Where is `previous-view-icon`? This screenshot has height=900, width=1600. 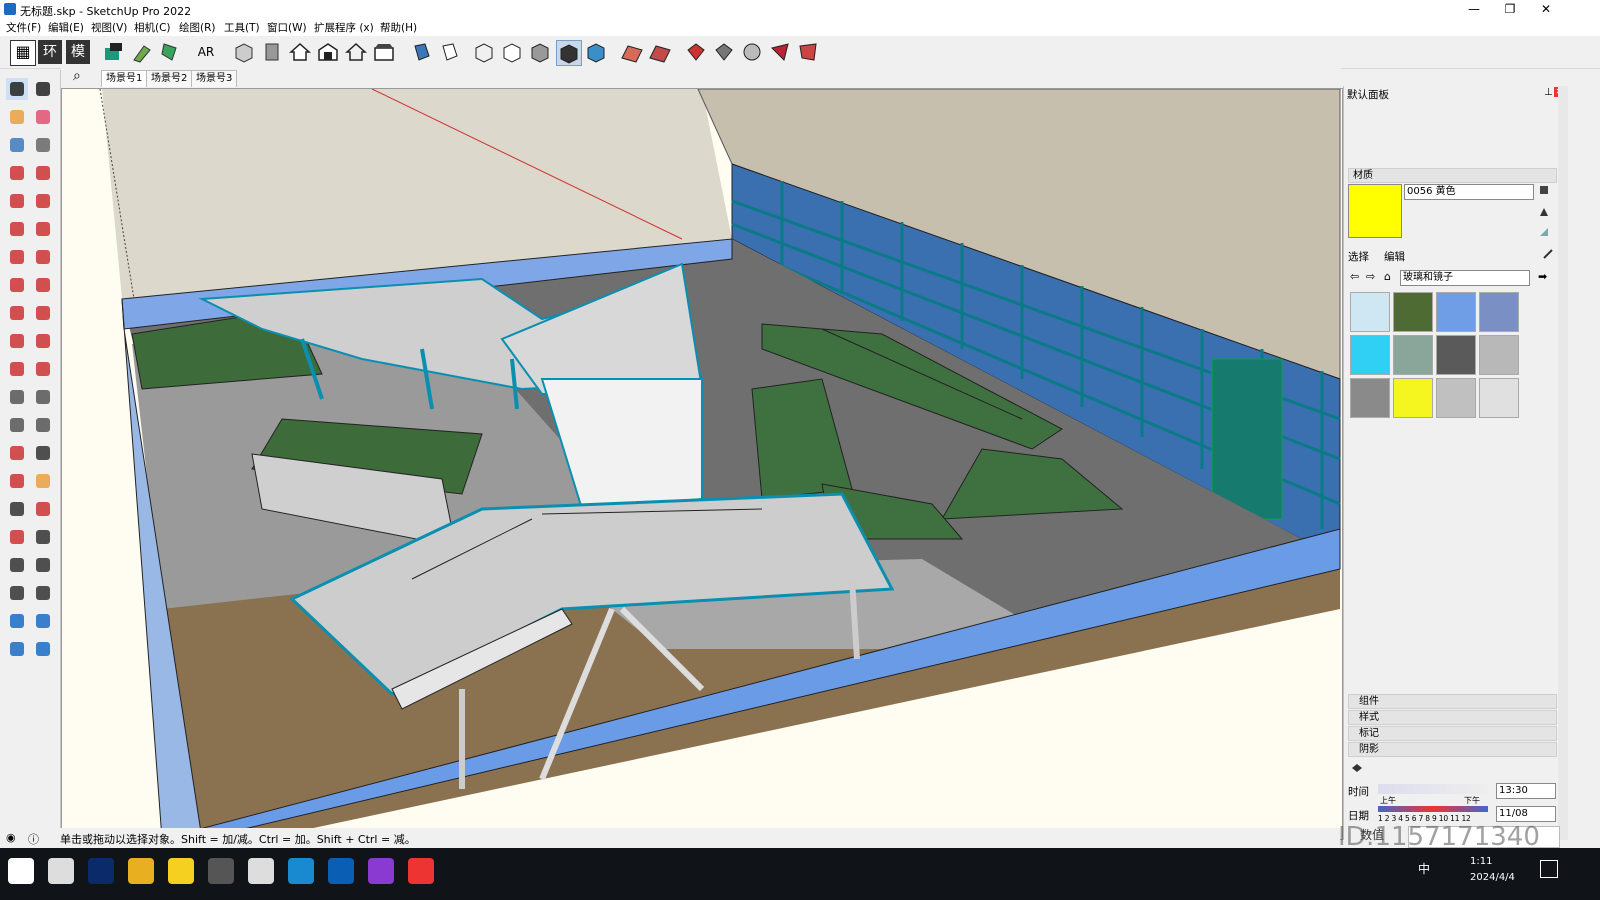
previous-view-icon is located at coordinates (43, 537).